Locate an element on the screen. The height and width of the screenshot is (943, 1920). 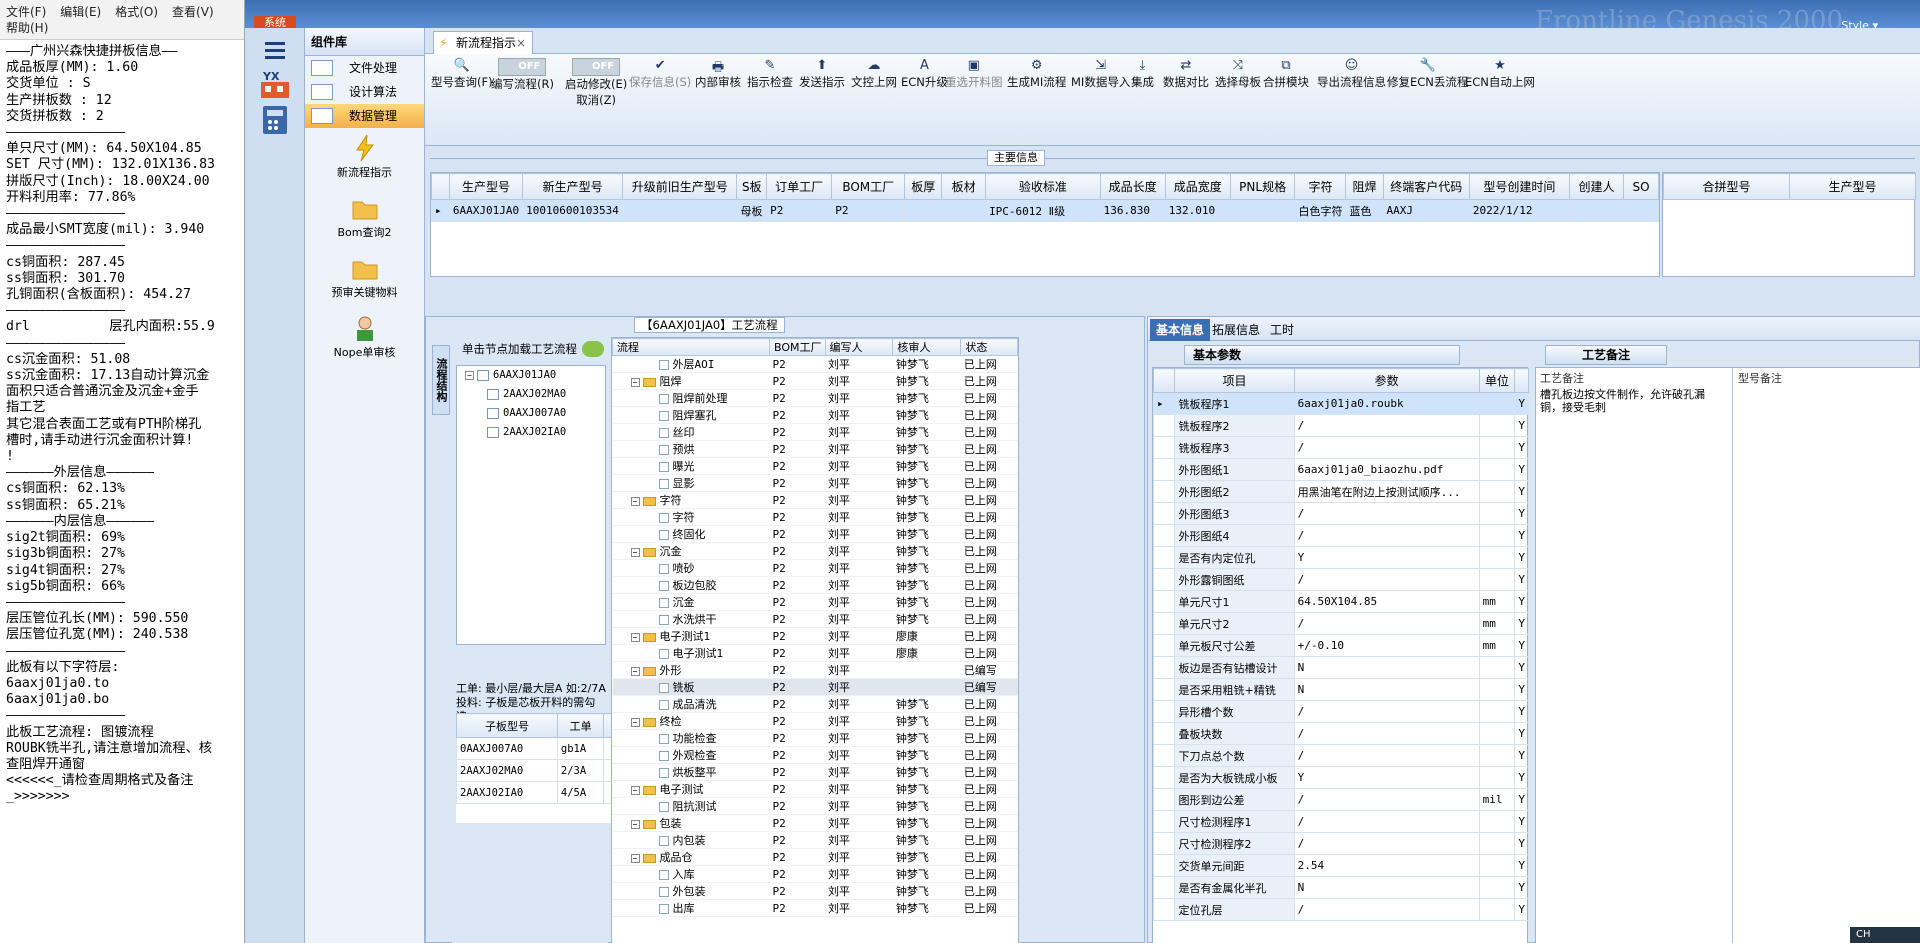
table-cell: 6AAXJ01JA0 is located at coordinates (486, 210).